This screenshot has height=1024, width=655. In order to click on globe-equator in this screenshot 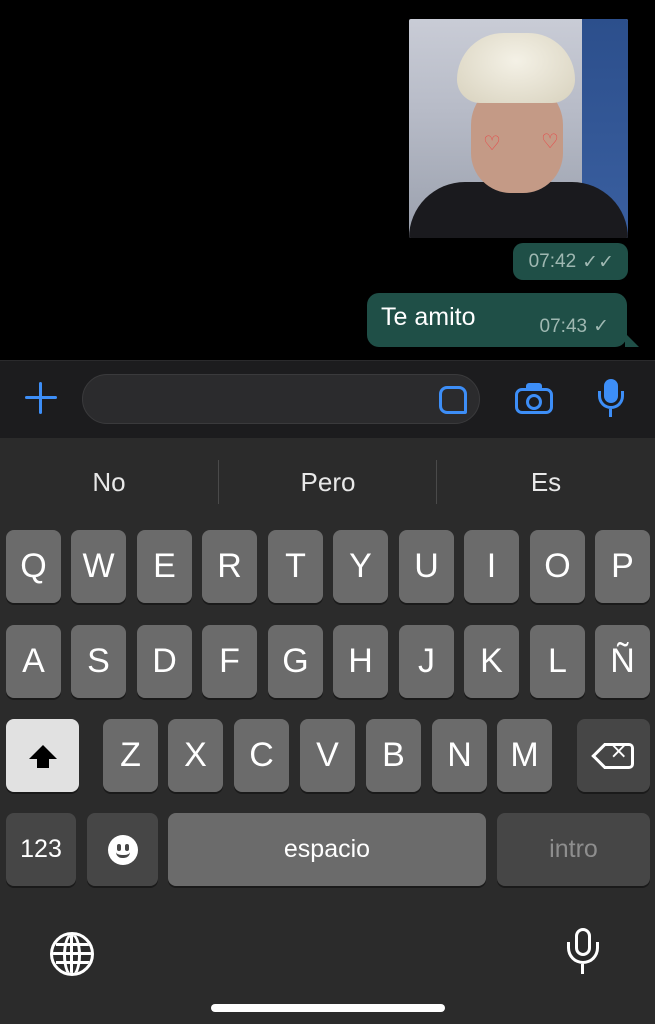, I will do `click(72, 953)`.